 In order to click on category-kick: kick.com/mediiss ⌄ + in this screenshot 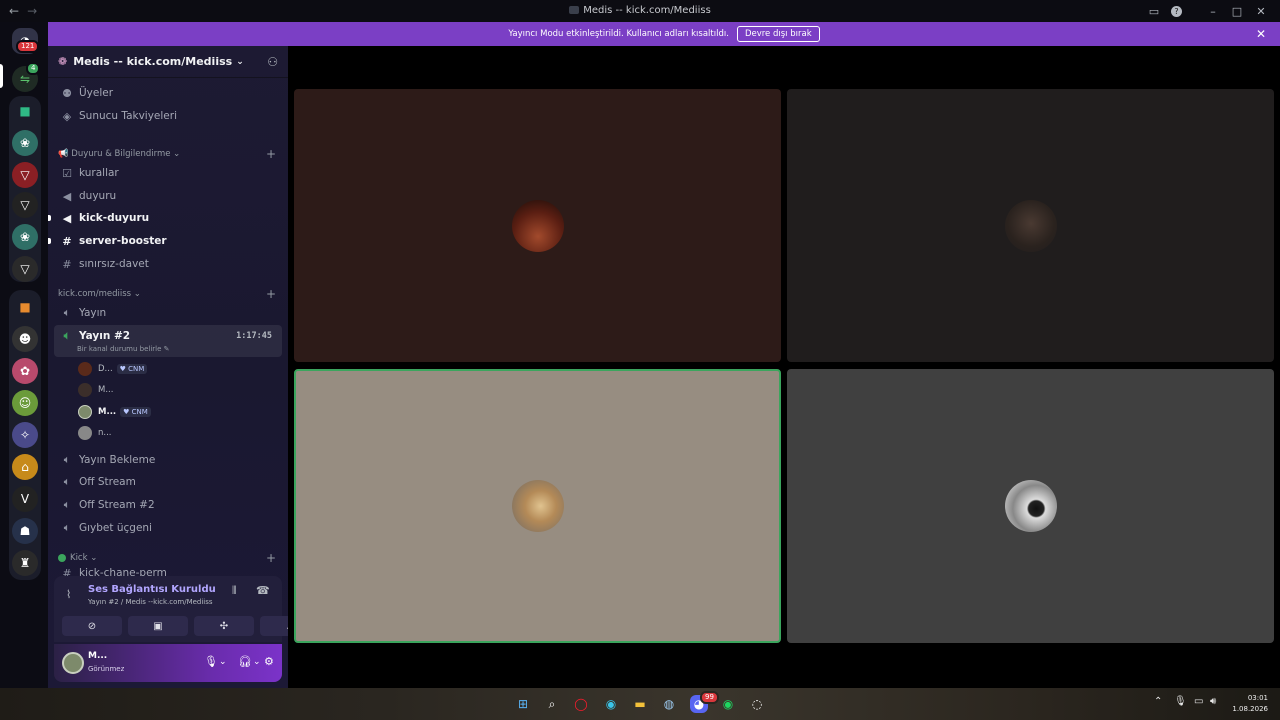, I will do `click(170, 294)`.